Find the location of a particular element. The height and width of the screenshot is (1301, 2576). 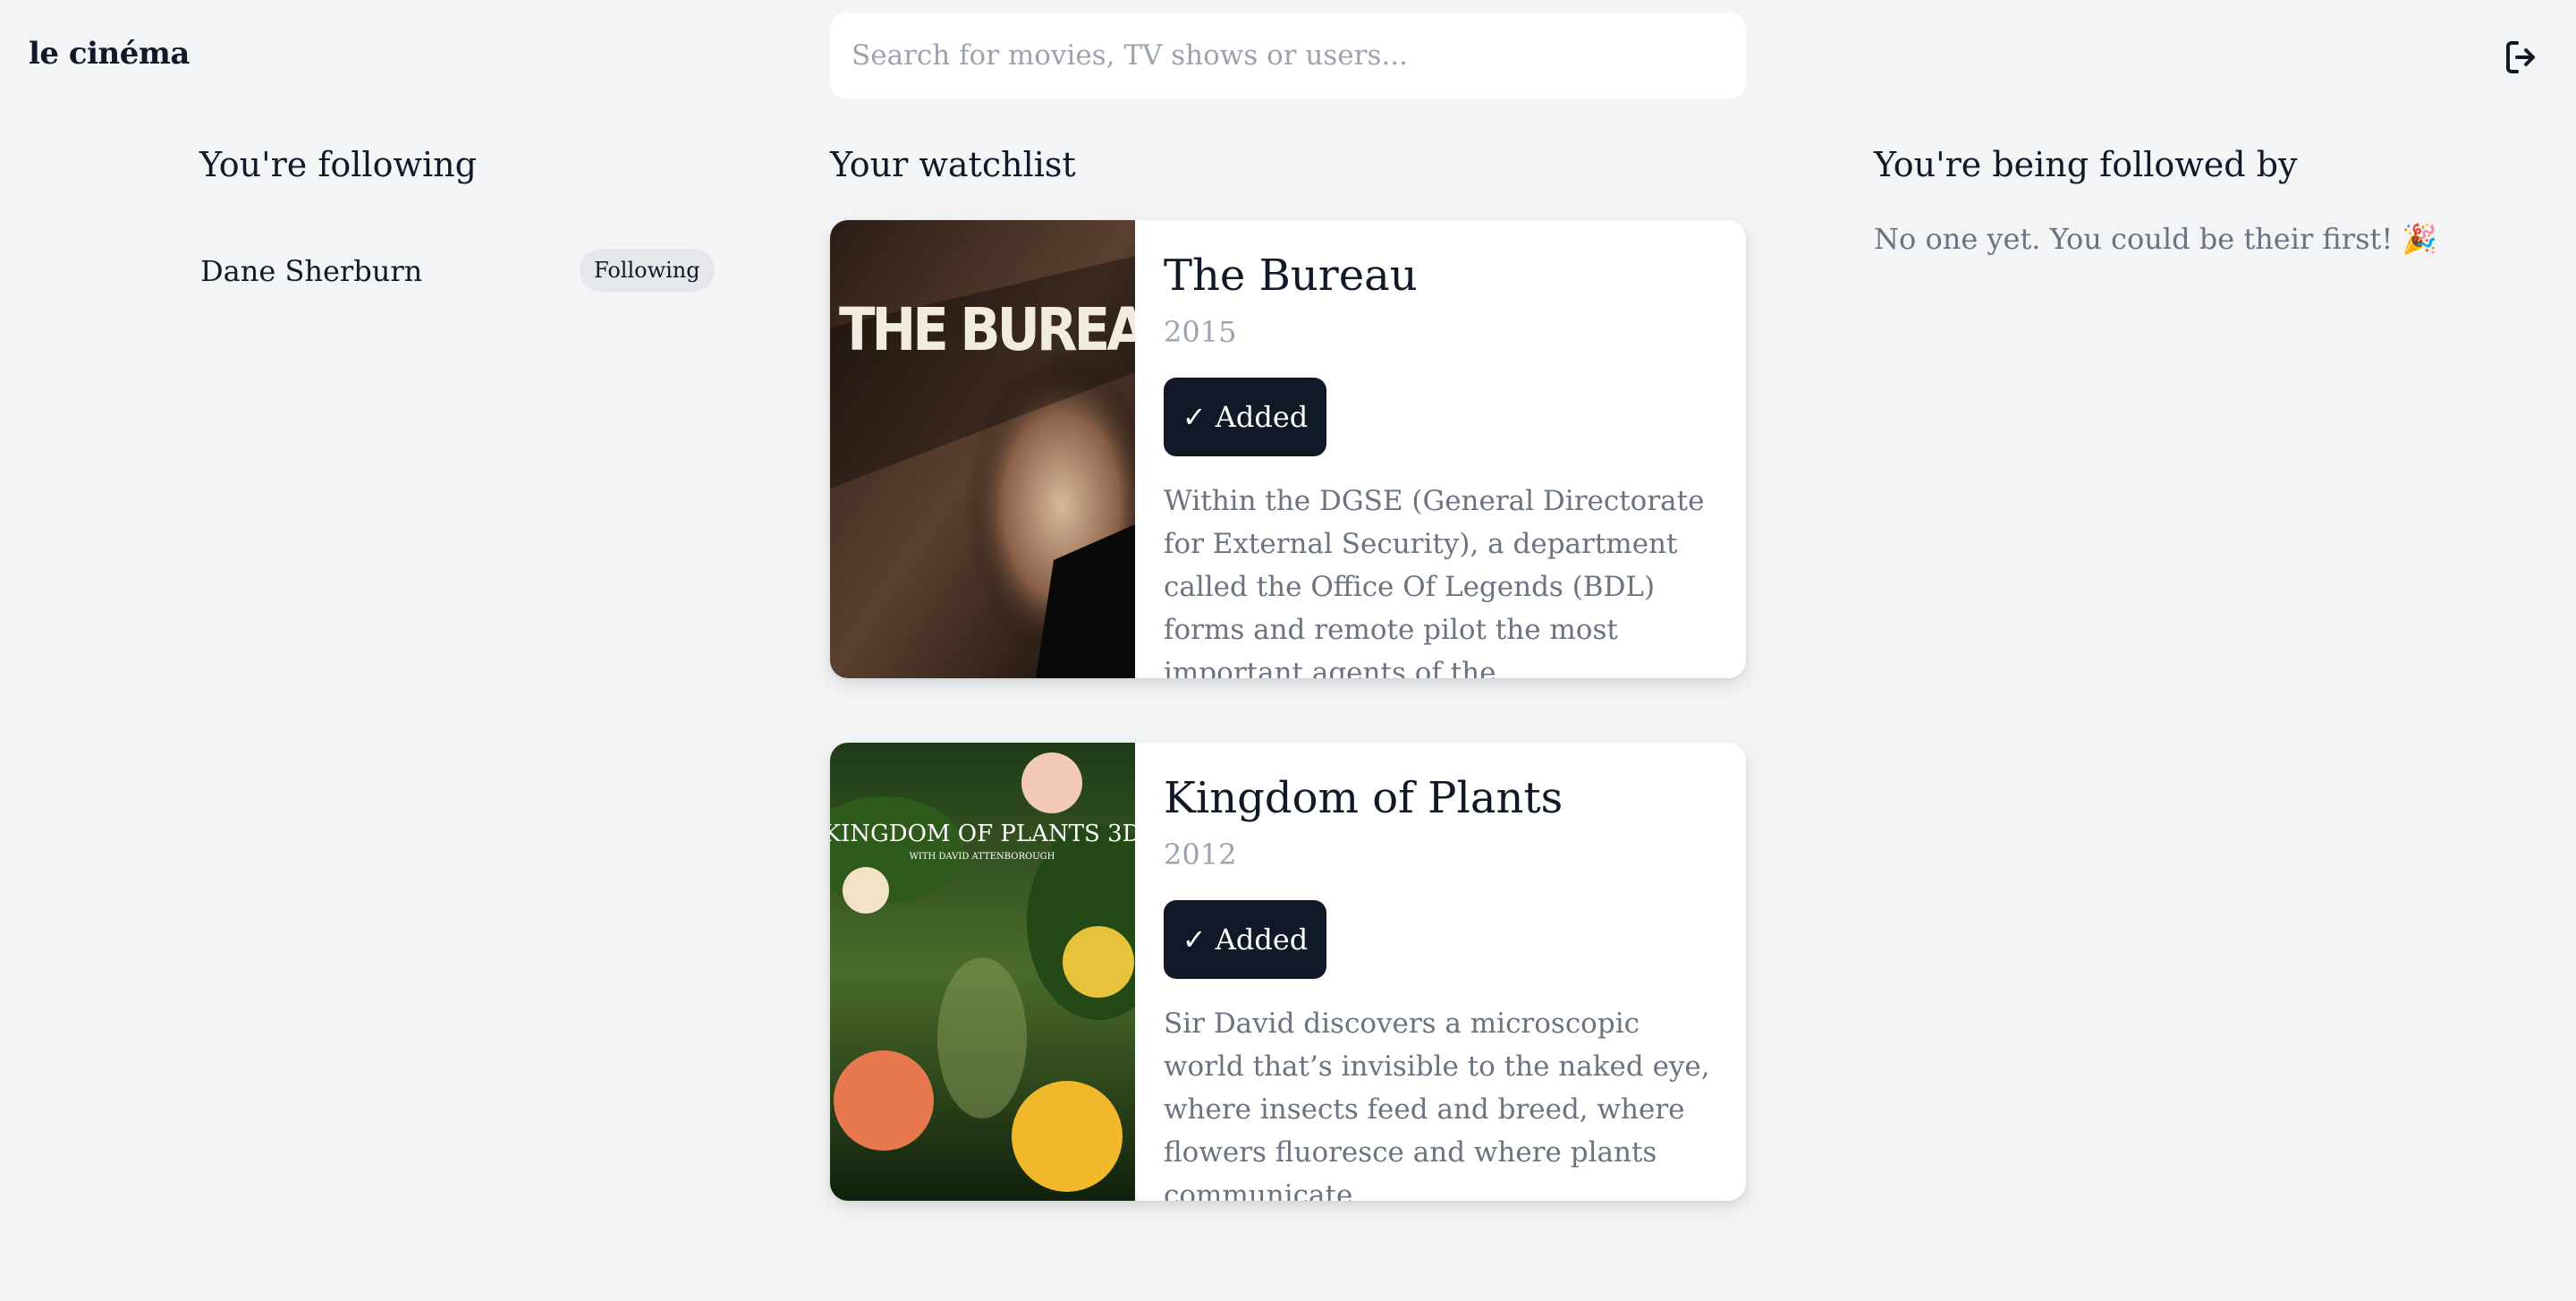

poster-text: KINGDOM OF PLANTS 3D is located at coordinates (982, 834).